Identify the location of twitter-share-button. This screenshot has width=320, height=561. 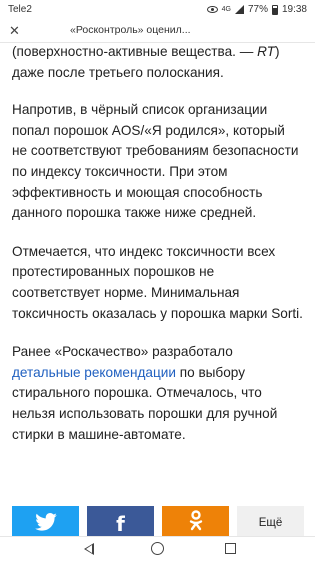
(45, 521).